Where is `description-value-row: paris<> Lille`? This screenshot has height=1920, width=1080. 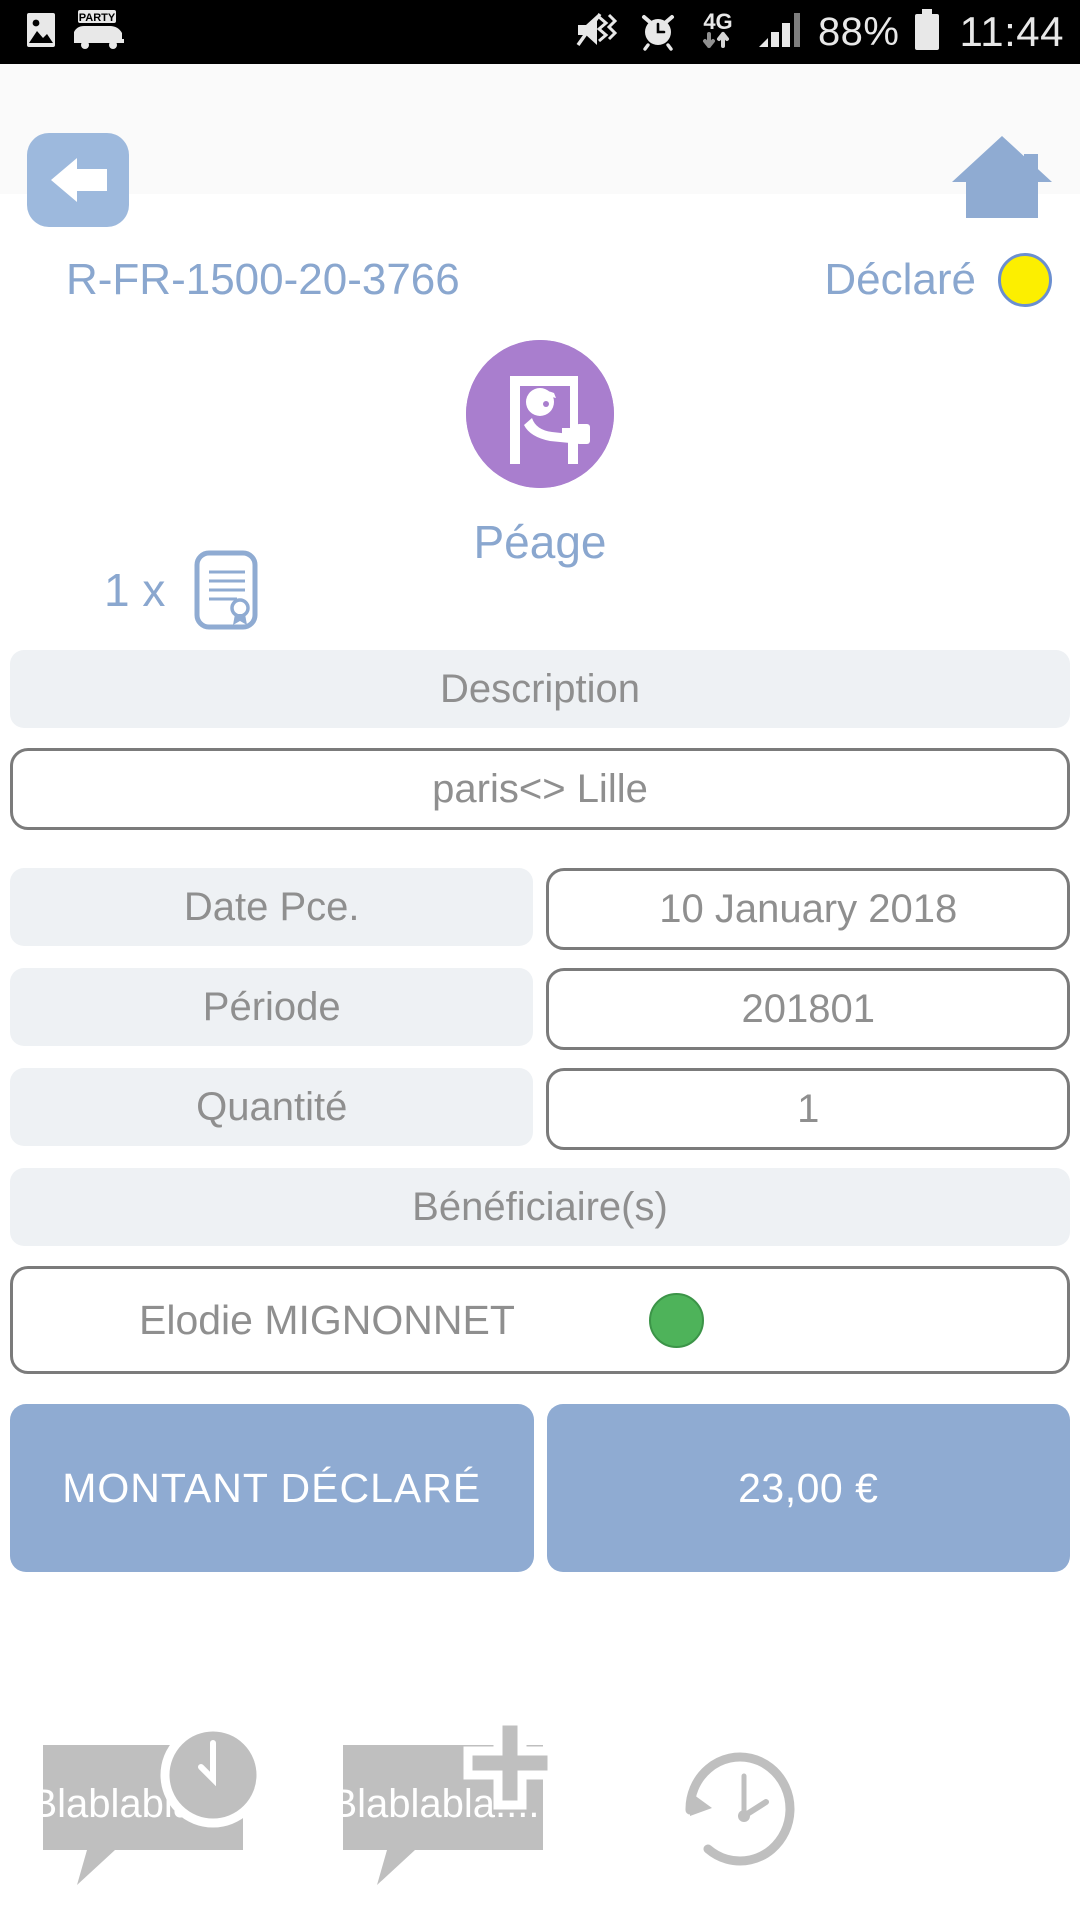 description-value-row: paris<> Lille is located at coordinates (540, 789).